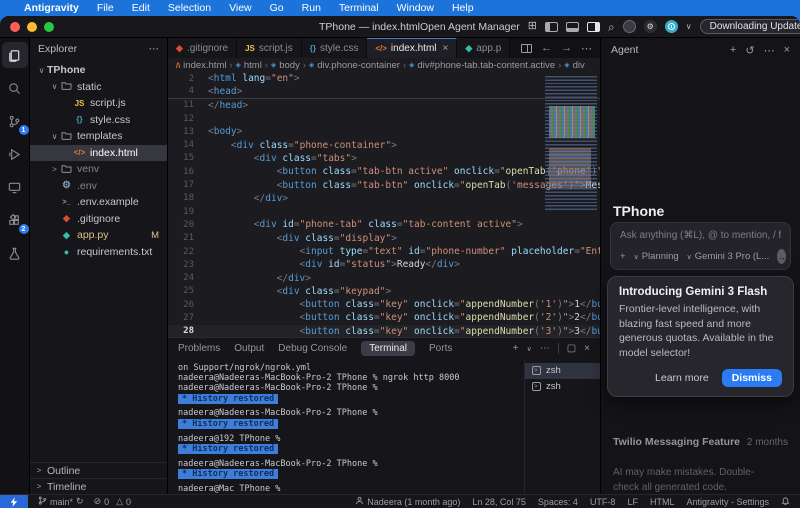  What do you see at coordinates (98, 186) in the screenshot?
I see `tree-item--env: ⚙ .env` at bounding box center [98, 186].